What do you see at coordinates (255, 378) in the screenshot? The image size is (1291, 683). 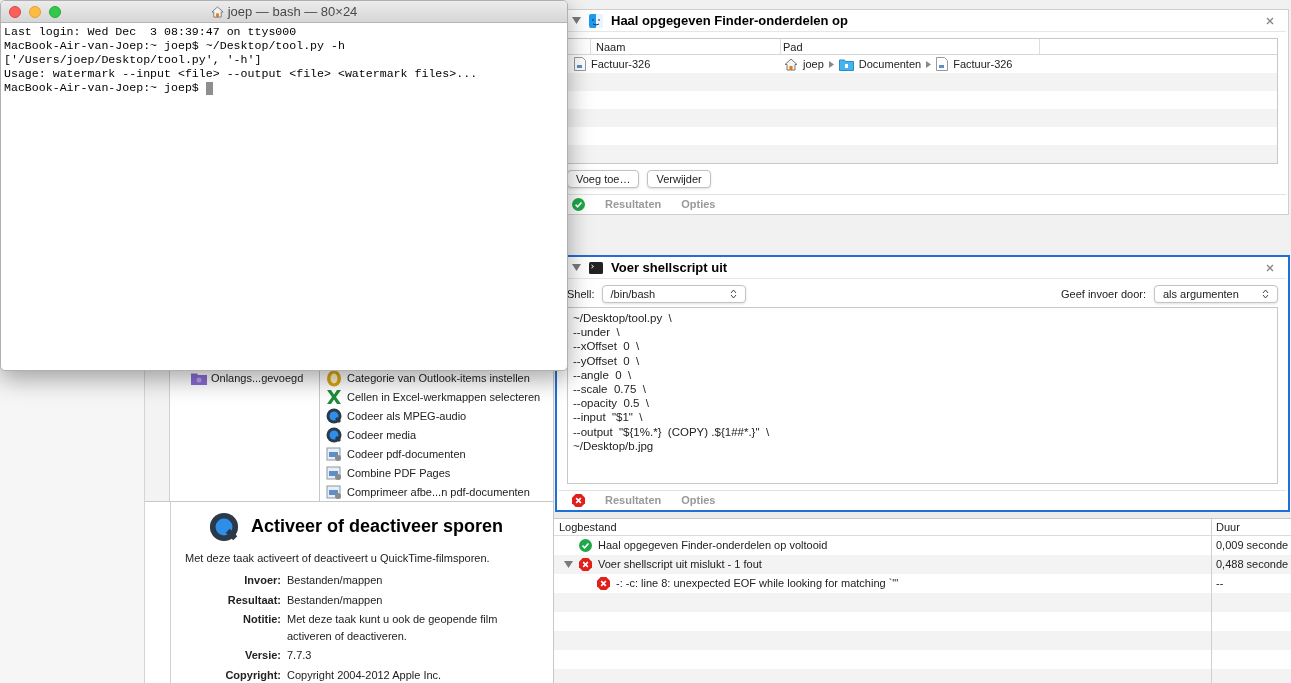 I see `category-item: Onlangs...gevoegd` at bounding box center [255, 378].